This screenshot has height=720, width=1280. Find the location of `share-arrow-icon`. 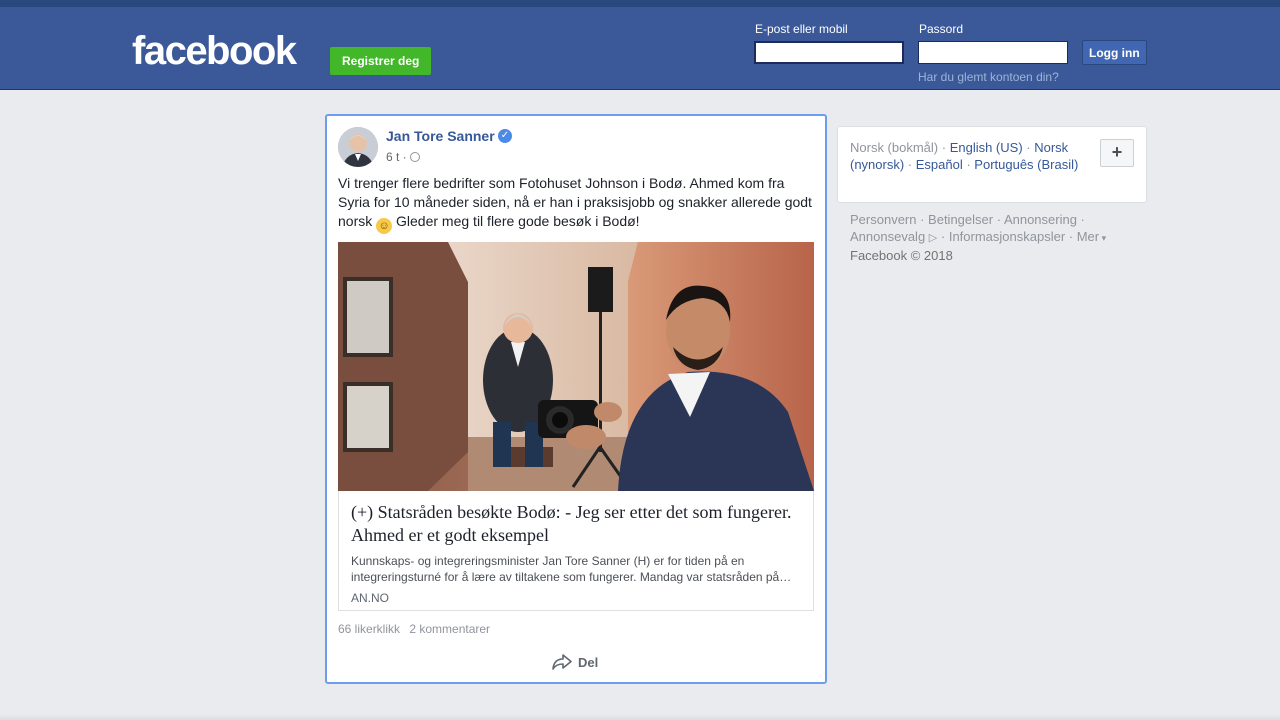

share-arrow-icon is located at coordinates (562, 662).